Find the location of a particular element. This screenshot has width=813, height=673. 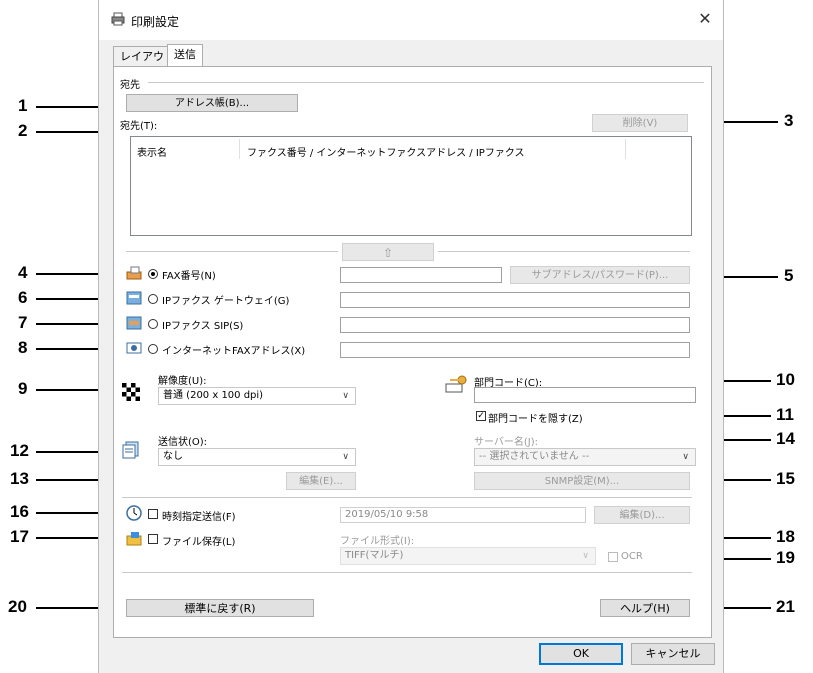

column-header-display-name: 表示名 is located at coordinates (152, 151).